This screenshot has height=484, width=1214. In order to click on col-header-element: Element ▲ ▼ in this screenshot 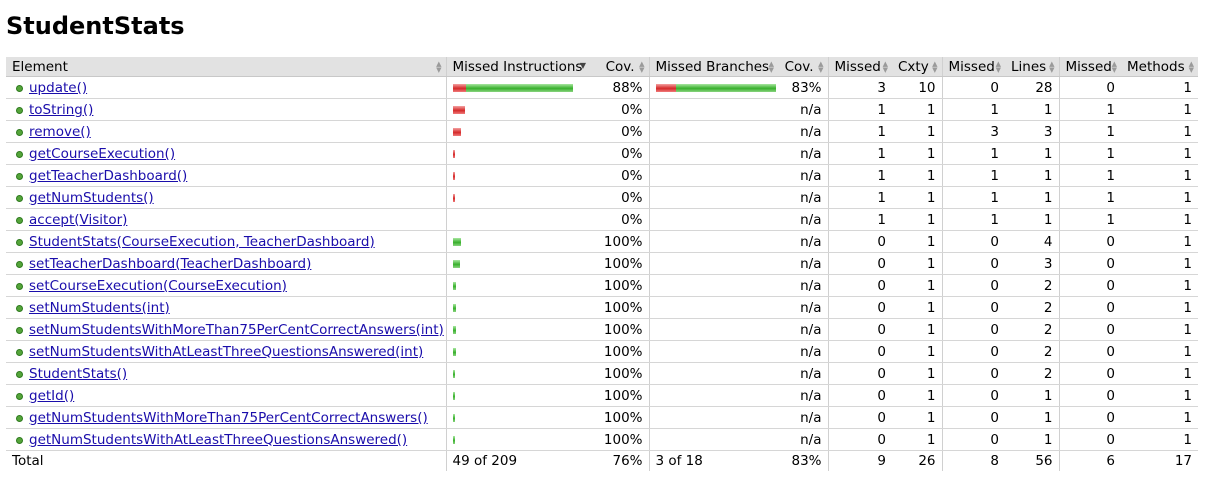, I will do `click(226, 67)`.